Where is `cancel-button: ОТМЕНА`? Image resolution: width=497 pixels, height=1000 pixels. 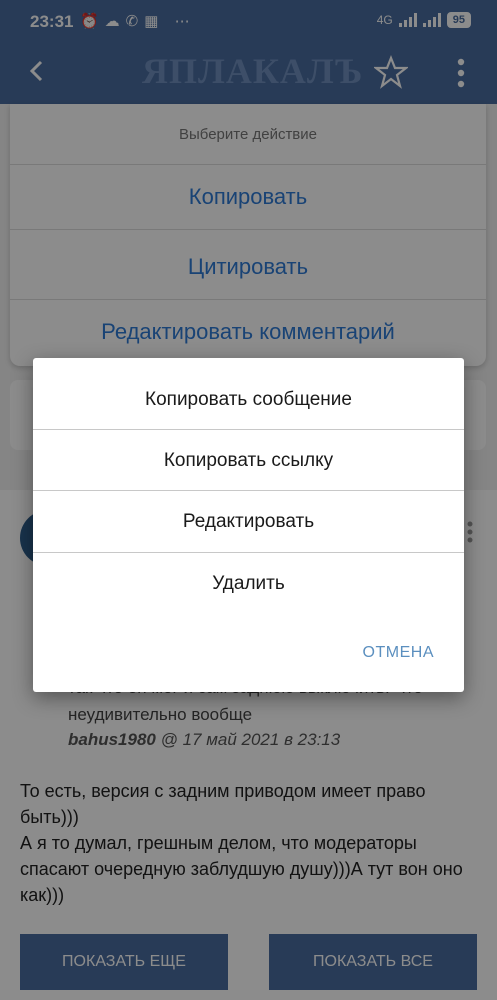 cancel-button: ОТМЕНА is located at coordinates (398, 653).